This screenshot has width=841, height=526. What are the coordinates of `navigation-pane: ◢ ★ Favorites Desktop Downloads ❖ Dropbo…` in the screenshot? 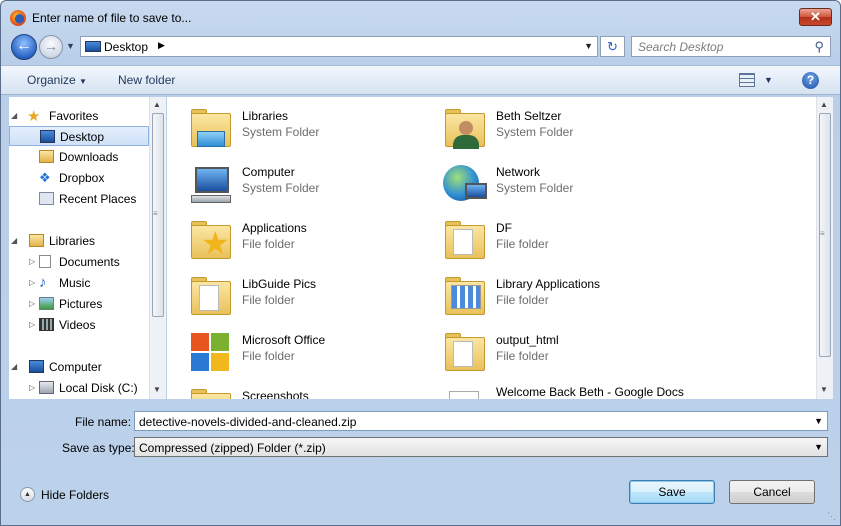 It's located at (87, 248).